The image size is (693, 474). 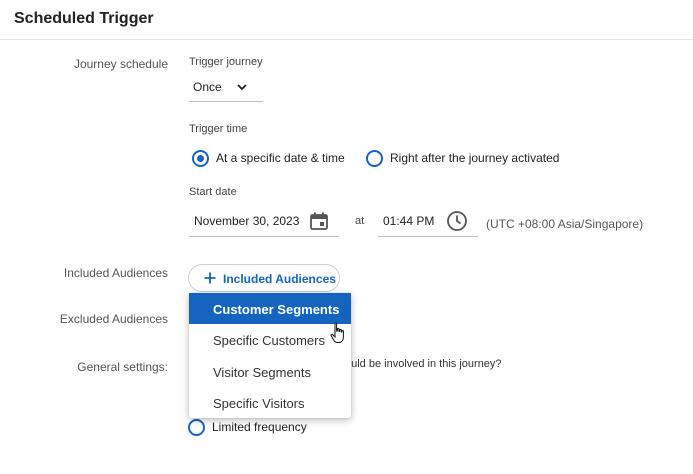 What do you see at coordinates (409, 221) in the screenshot?
I see `start-time-value: 01:44 PM` at bounding box center [409, 221].